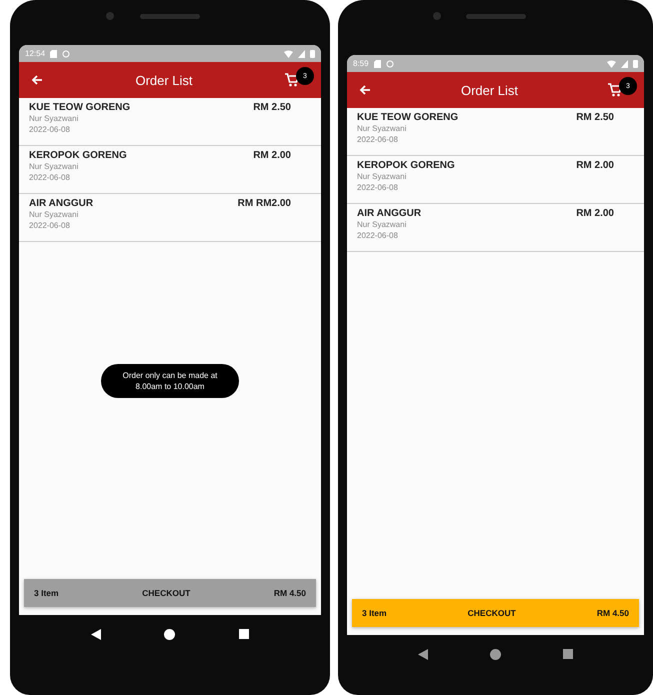 This screenshot has height=695, width=653. I want to click on toast-message: Order only can be made at 8.00am to 10.00am, so click(170, 381).